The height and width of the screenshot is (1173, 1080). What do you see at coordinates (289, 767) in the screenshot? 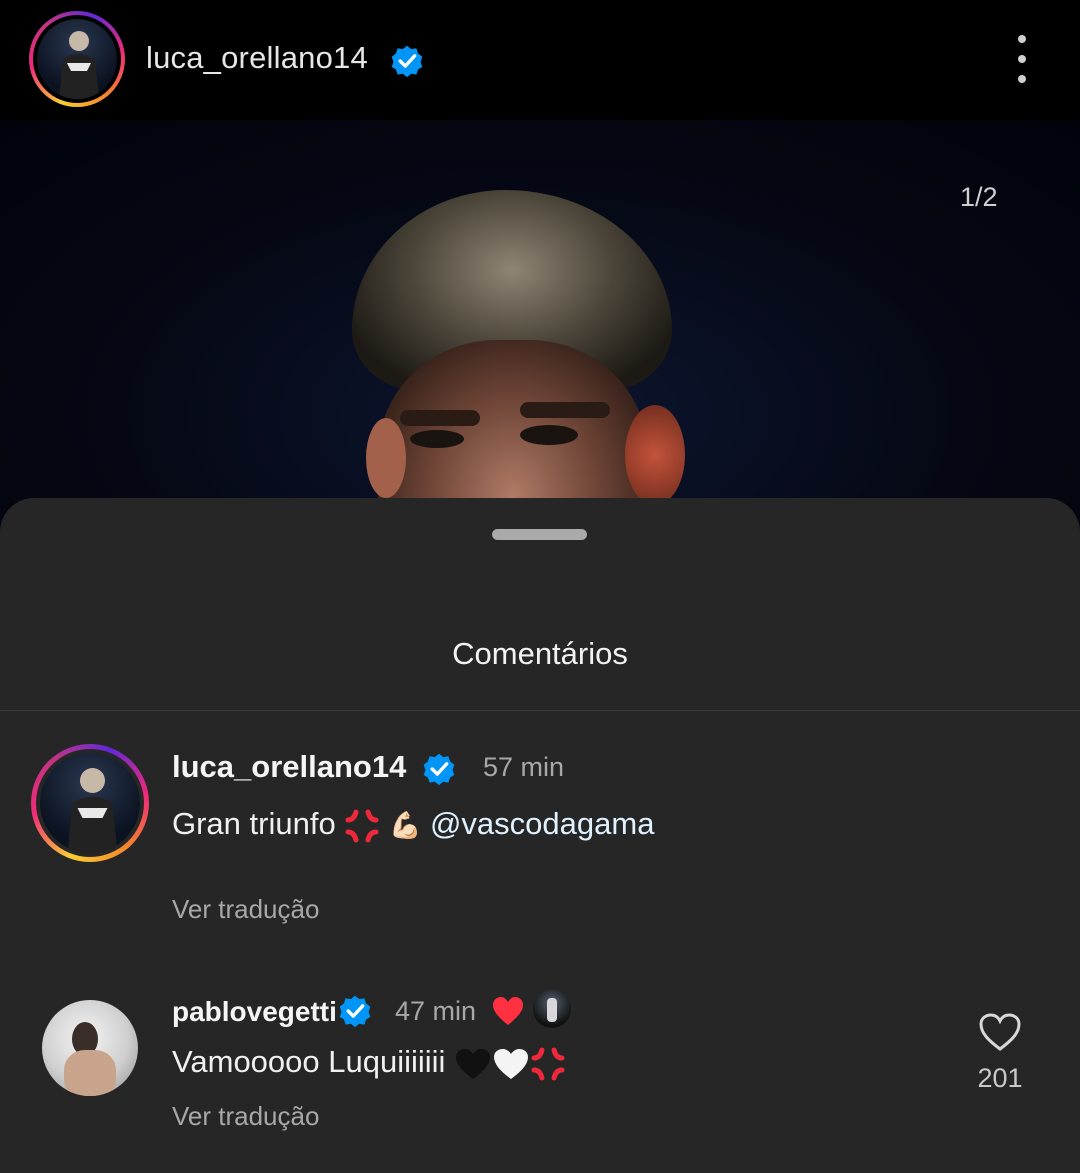
I see `comment-username: luca_orellano14` at bounding box center [289, 767].